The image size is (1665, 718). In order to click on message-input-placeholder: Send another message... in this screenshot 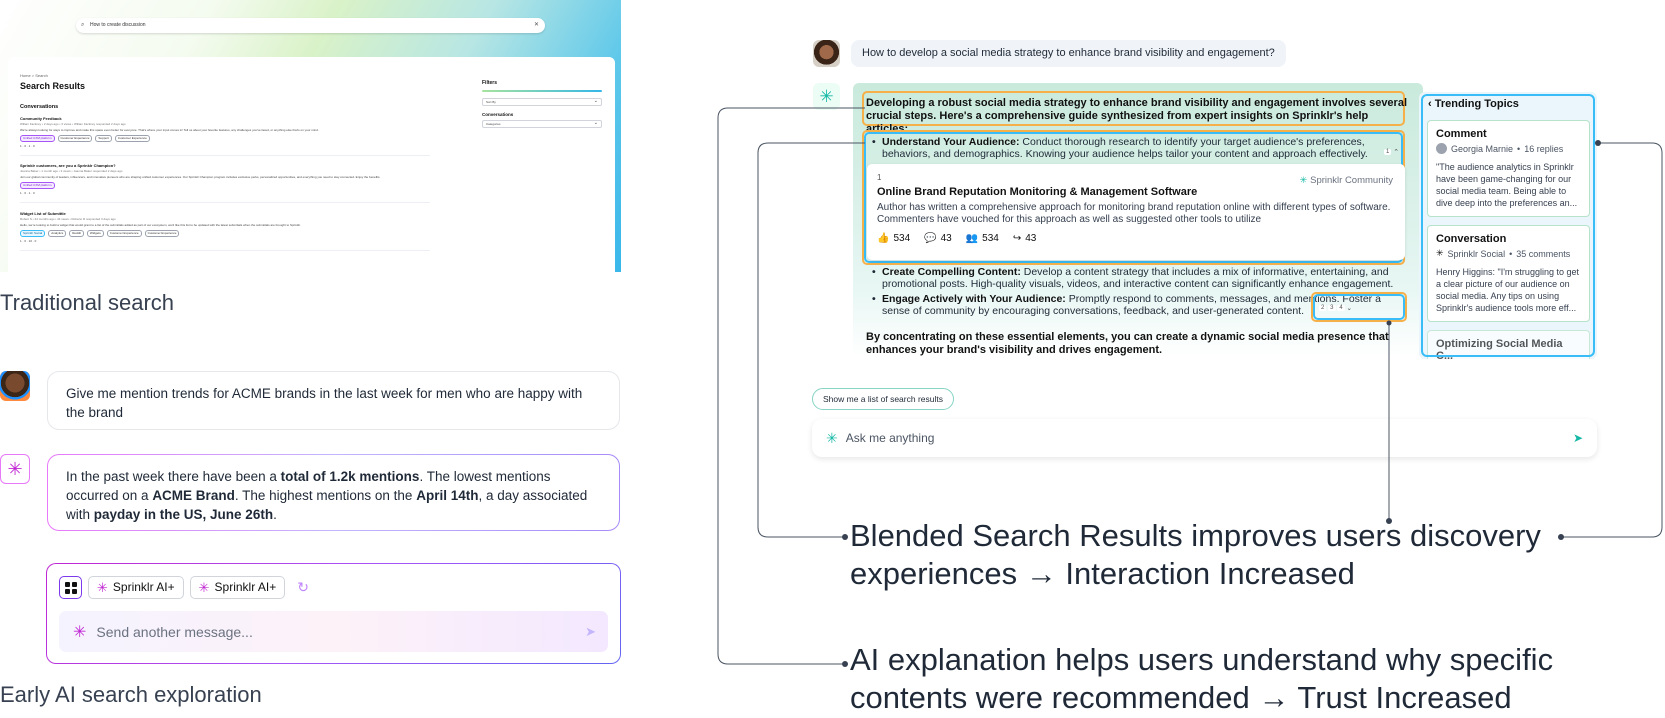, I will do `click(174, 631)`.